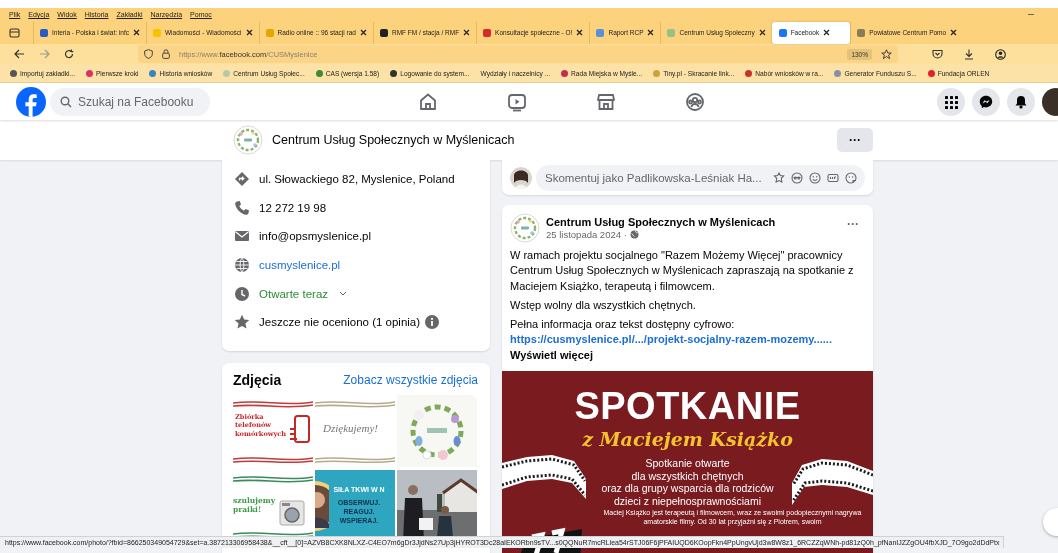 The width and height of the screenshot is (1058, 553). Describe the element at coordinates (257, 379) in the screenshot. I see `section-title: Zdjęcia` at that location.